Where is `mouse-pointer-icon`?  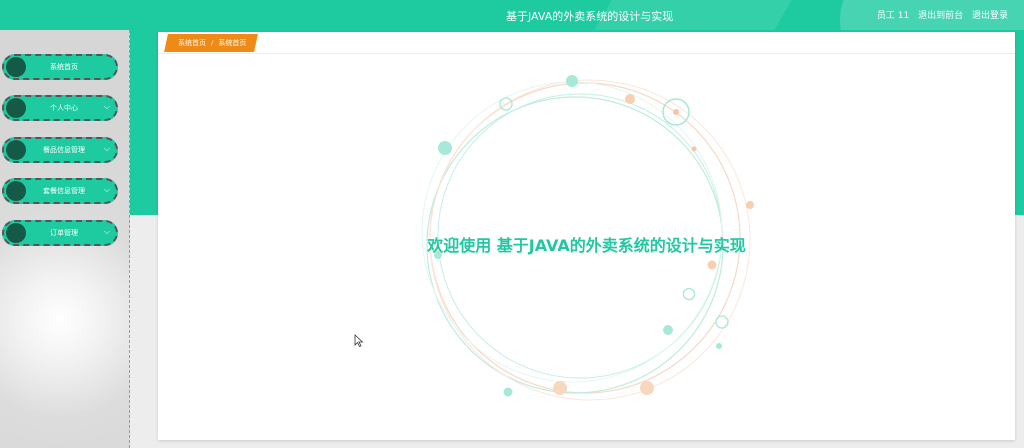 mouse-pointer-icon is located at coordinates (359, 341).